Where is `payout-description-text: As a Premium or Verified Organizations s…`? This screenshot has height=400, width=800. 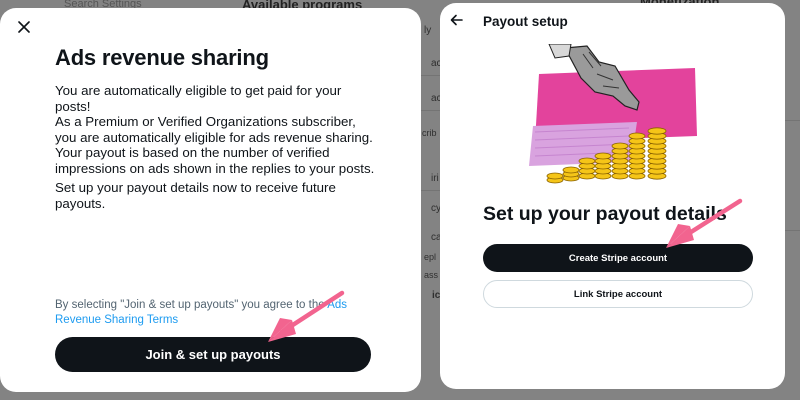
payout-description-text: As a Premium or Verified Organizations s… is located at coordinates (215, 145).